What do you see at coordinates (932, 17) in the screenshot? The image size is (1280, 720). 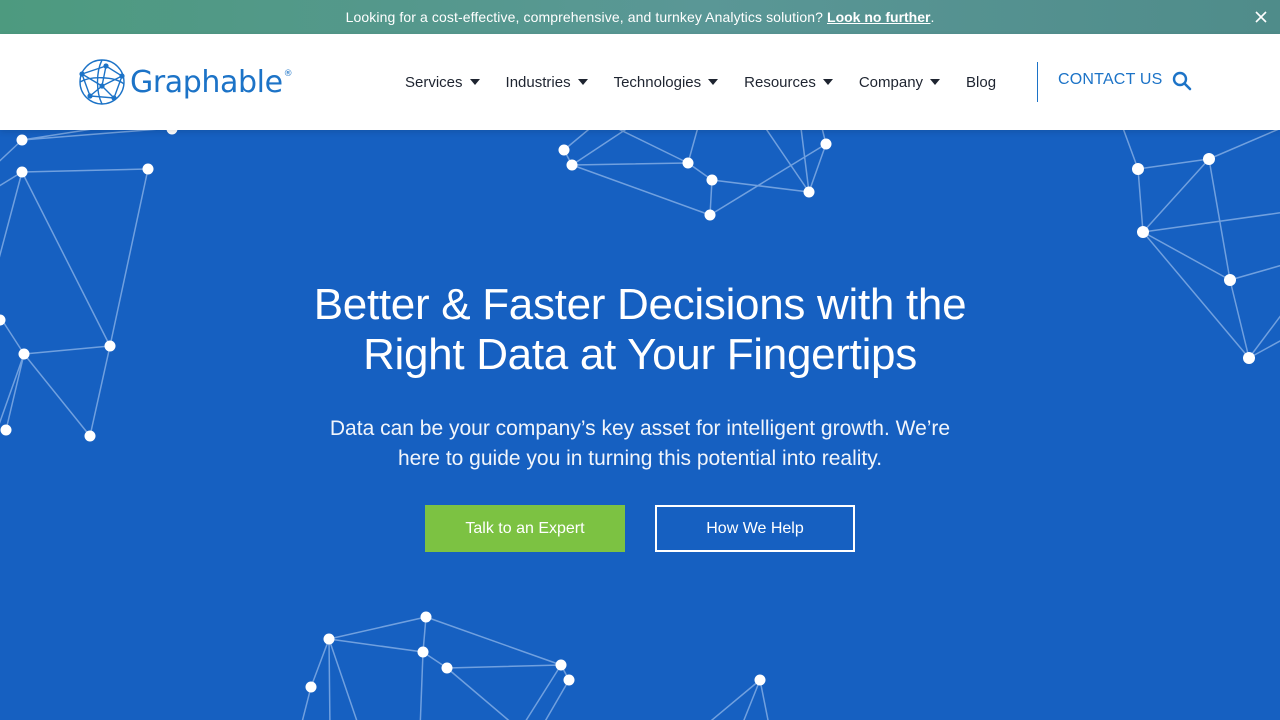 I see `announcement-suffix: .` at bounding box center [932, 17].